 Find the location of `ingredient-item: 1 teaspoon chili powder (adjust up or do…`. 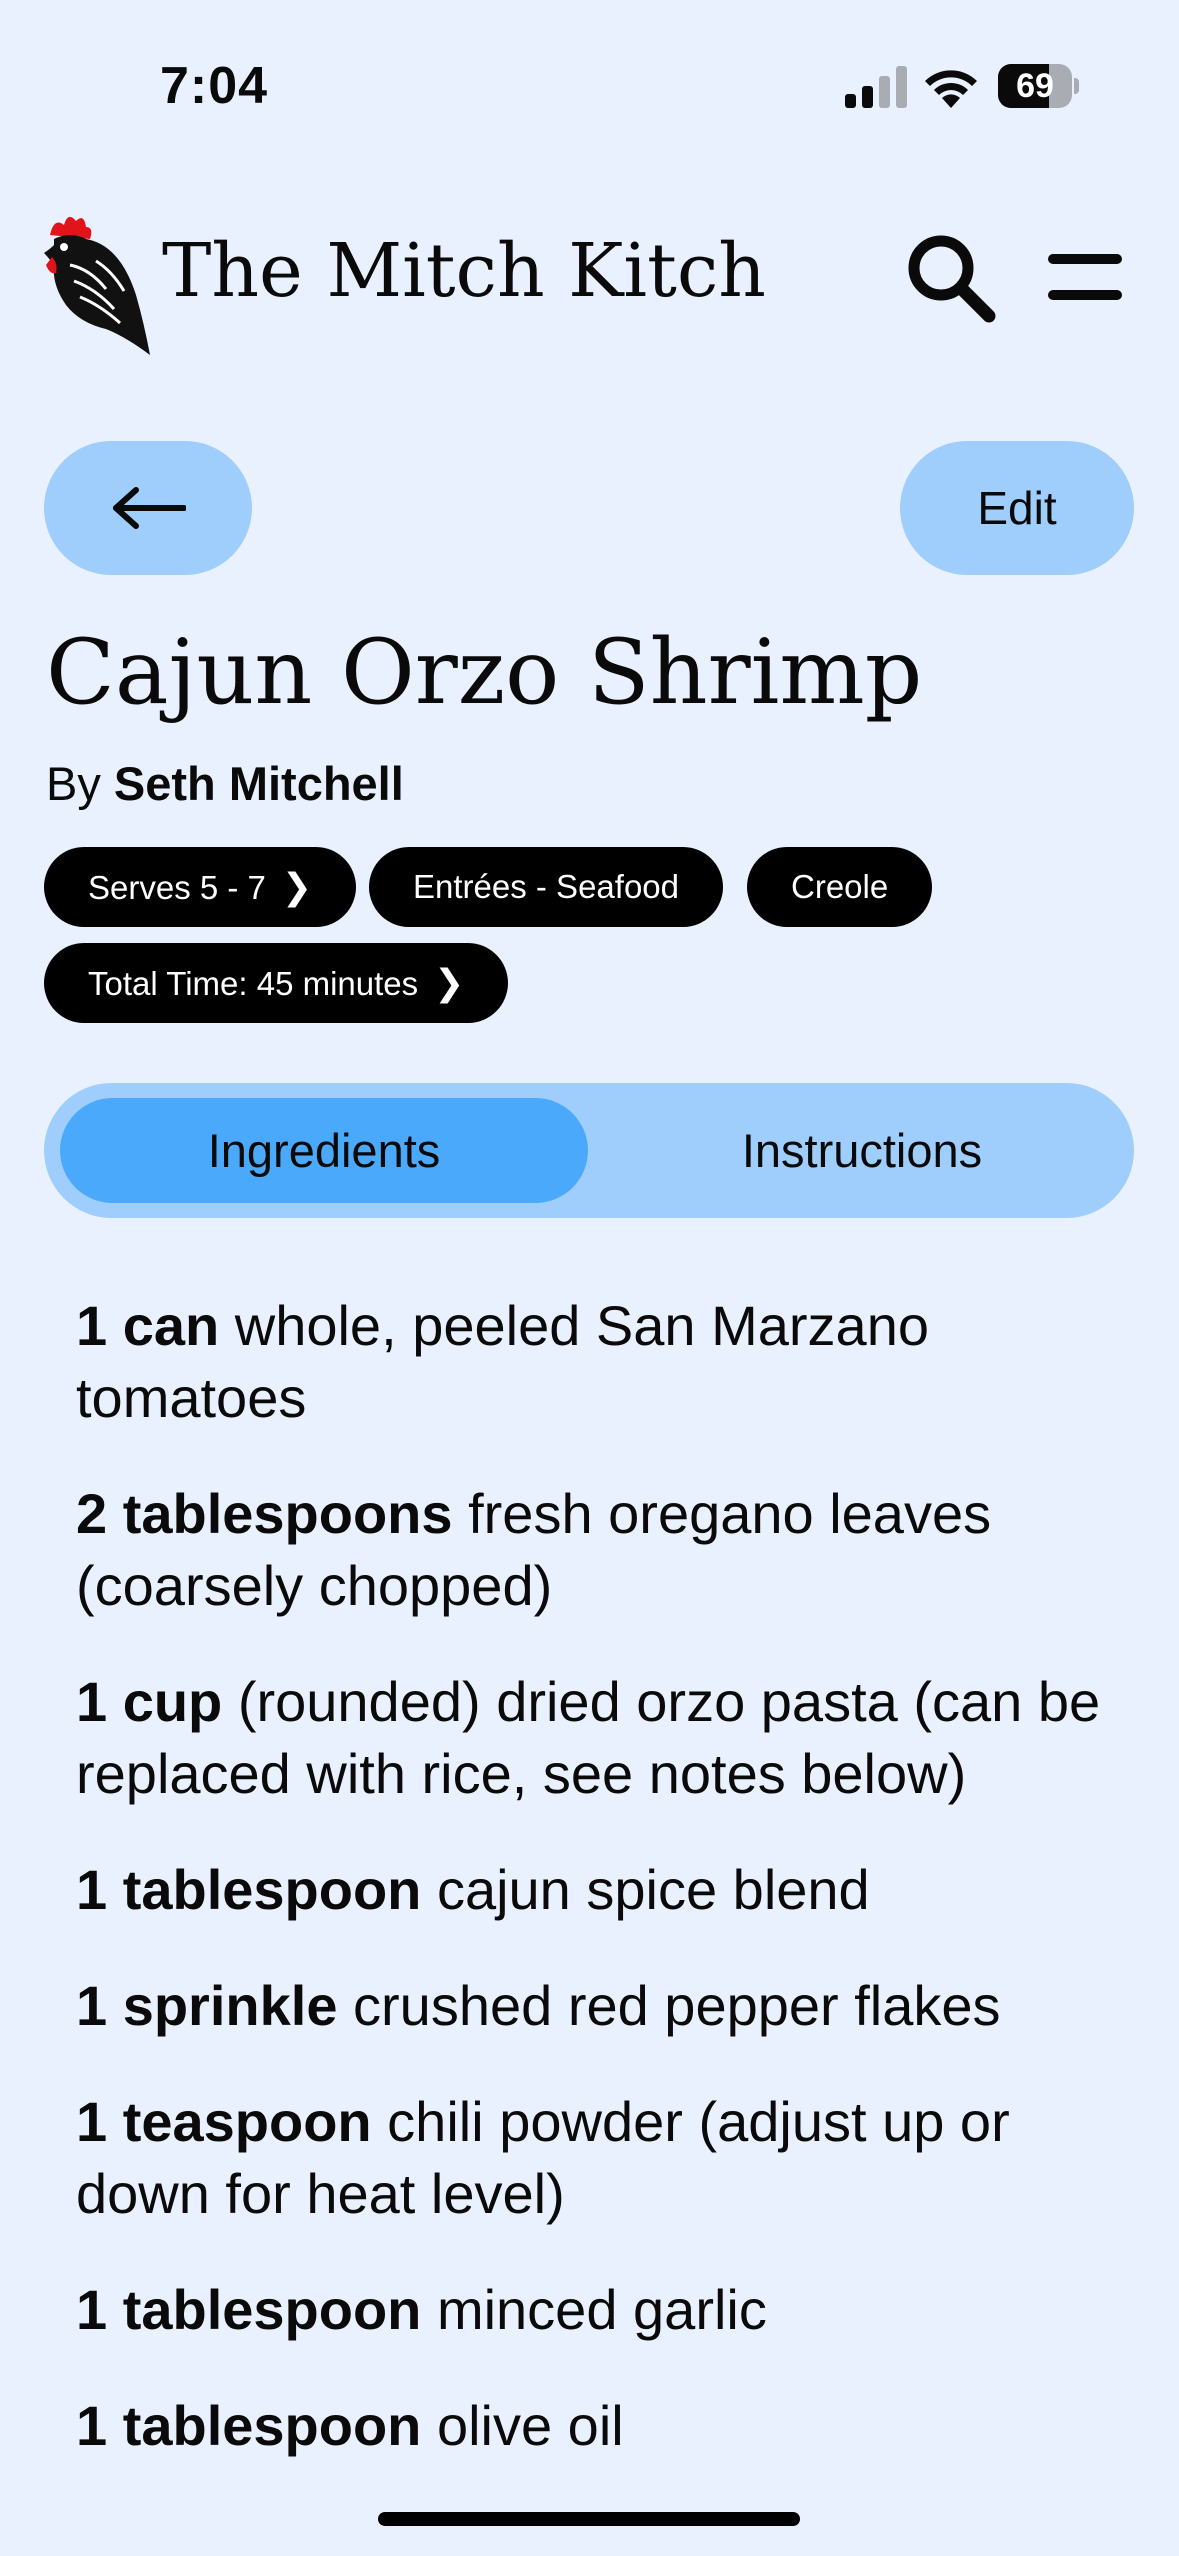

ingredient-item: 1 teaspoon chili powder (adjust up or do… is located at coordinates (596, 2158).